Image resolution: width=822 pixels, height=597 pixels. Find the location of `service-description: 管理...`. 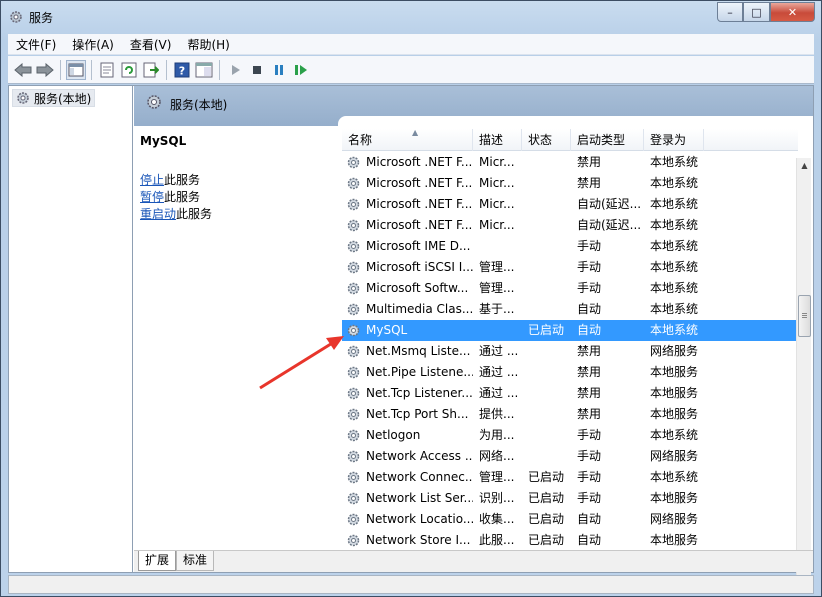

service-description: 管理... is located at coordinates (497, 267).